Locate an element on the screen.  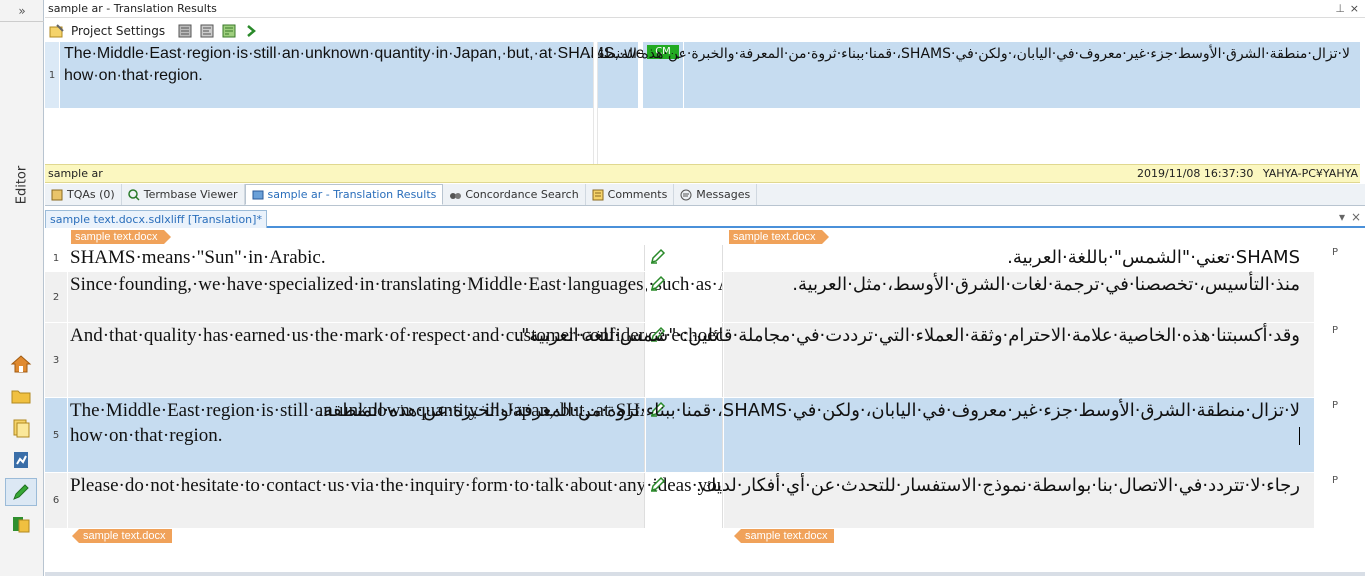
segment-source: SHAMS·means·"Sun"·in·Arabic. is located at coordinates (198, 257).